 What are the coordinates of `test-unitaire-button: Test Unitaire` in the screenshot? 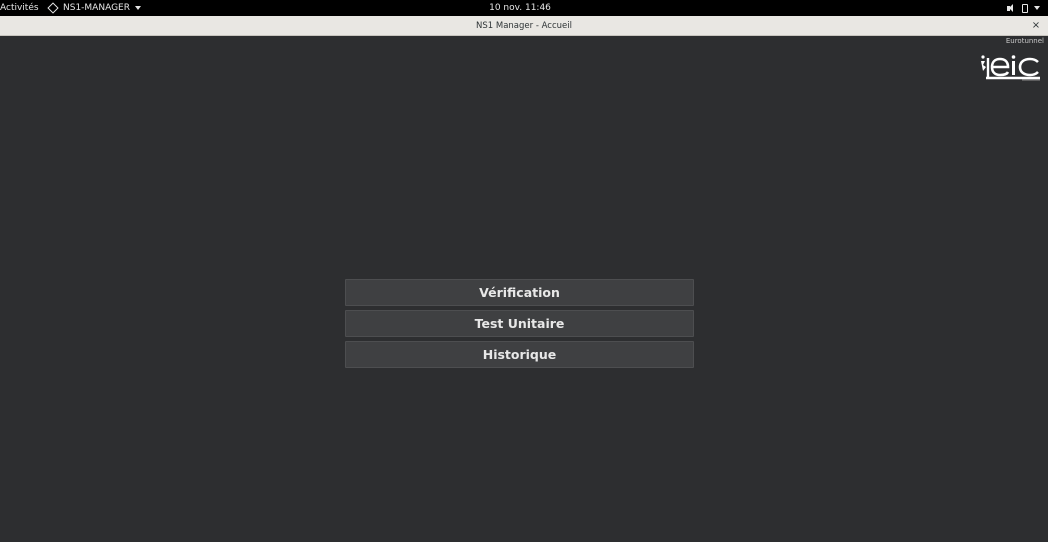 It's located at (519, 323).